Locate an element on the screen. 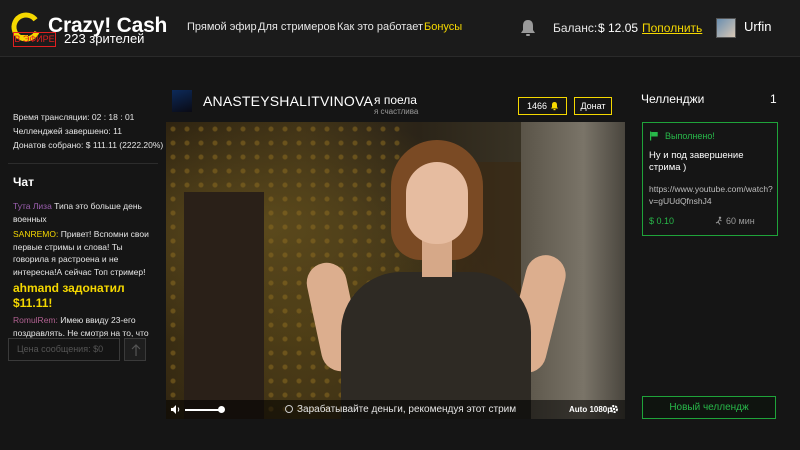  volume-icon is located at coordinates (175, 409).